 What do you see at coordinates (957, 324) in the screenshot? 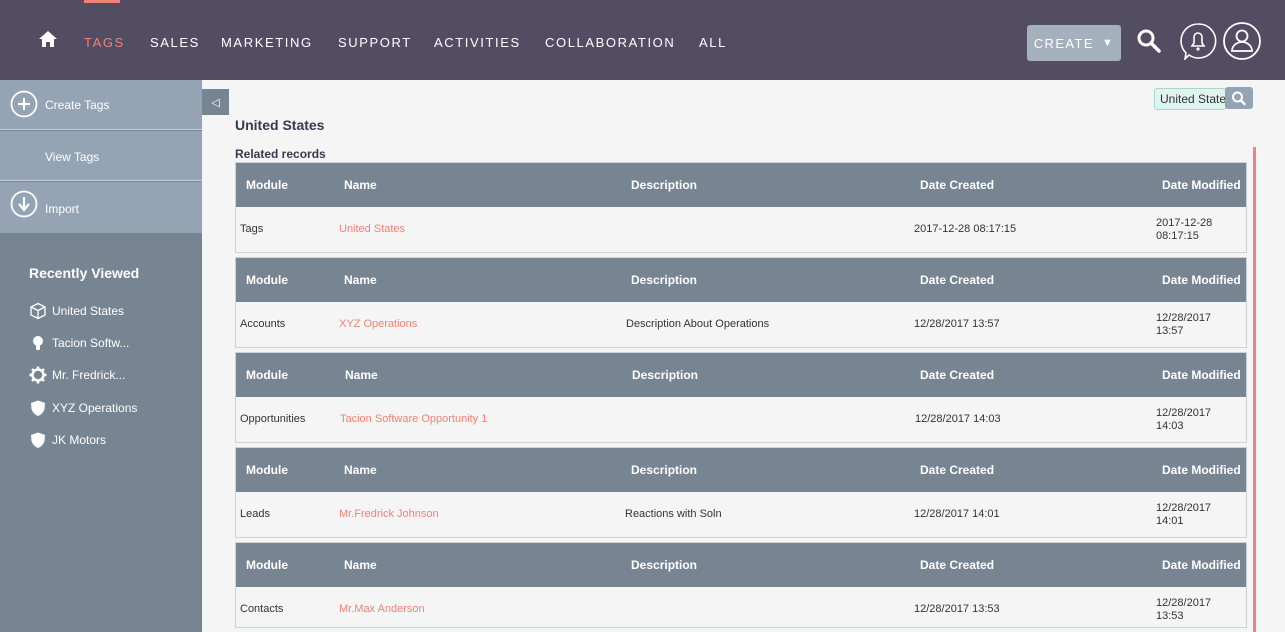
I see `cell-date-created: 12/28/2017 13:57` at bounding box center [957, 324].